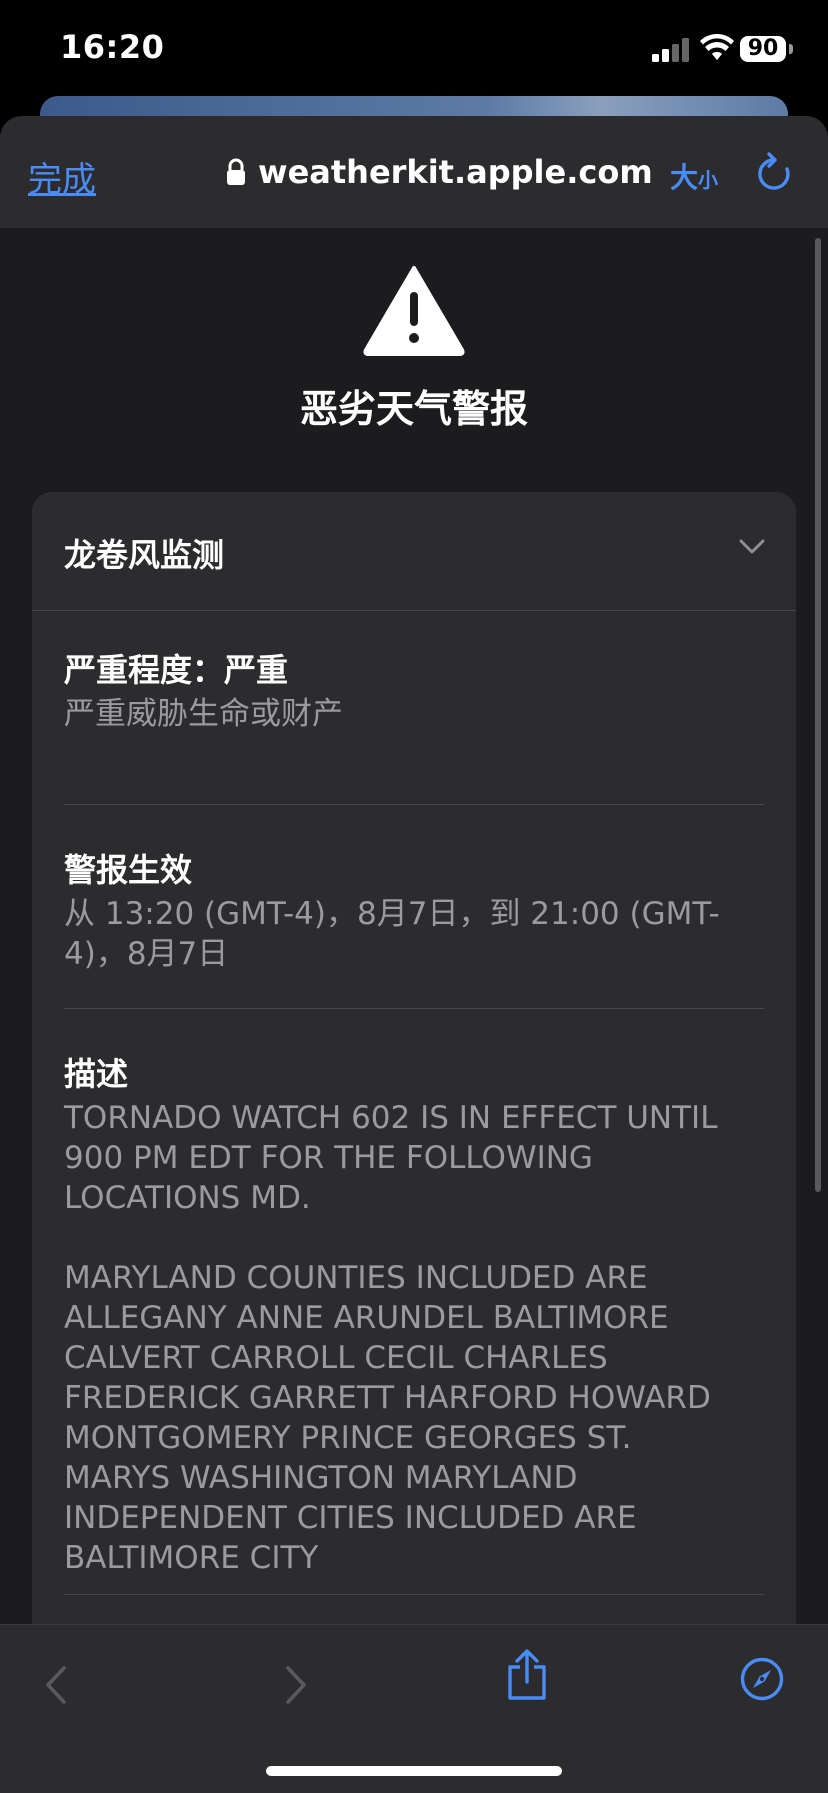 The width and height of the screenshot is (828, 1793). What do you see at coordinates (296, 1685) in the screenshot?
I see `forward-arrow-icon` at bounding box center [296, 1685].